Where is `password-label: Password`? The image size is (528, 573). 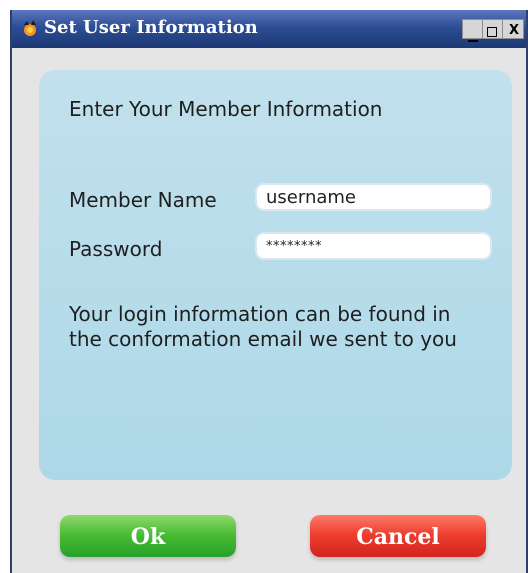 password-label: Password is located at coordinates (116, 249).